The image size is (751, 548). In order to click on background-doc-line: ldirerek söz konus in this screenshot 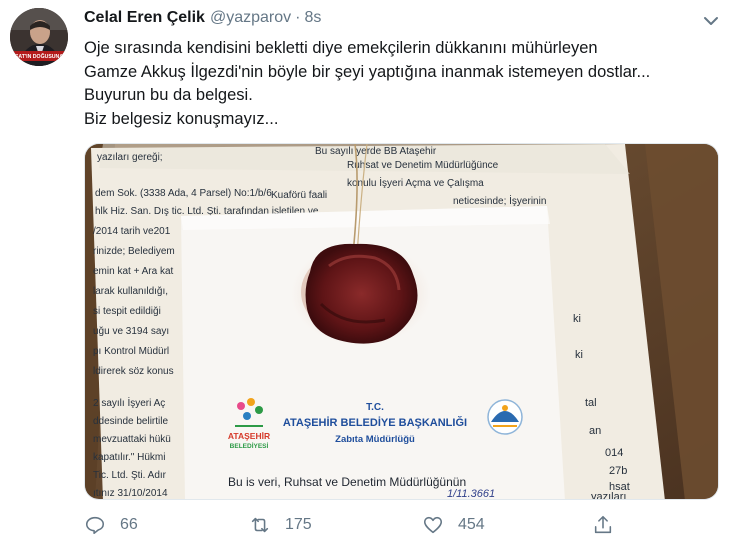, I will do `click(133, 371)`.